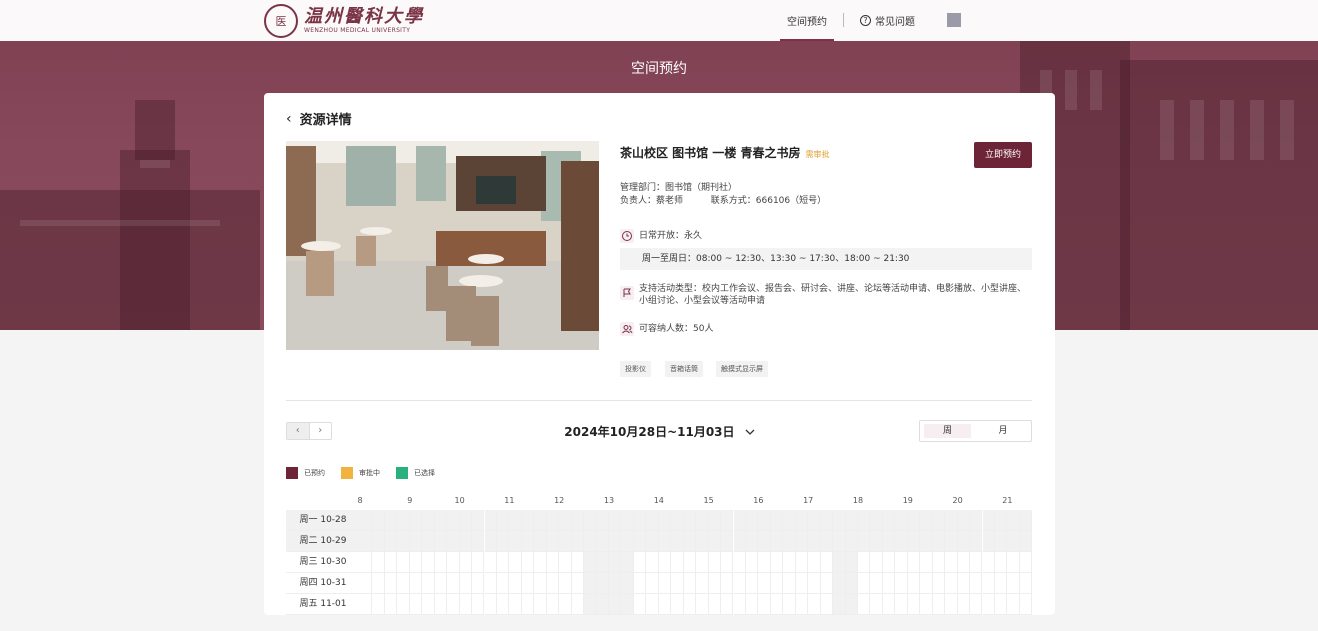 This screenshot has width=1318, height=631. What do you see at coordinates (807, 27) in the screenshot?
I see `nav-space-booking: 空间预约` at bounding box center [807, 27].